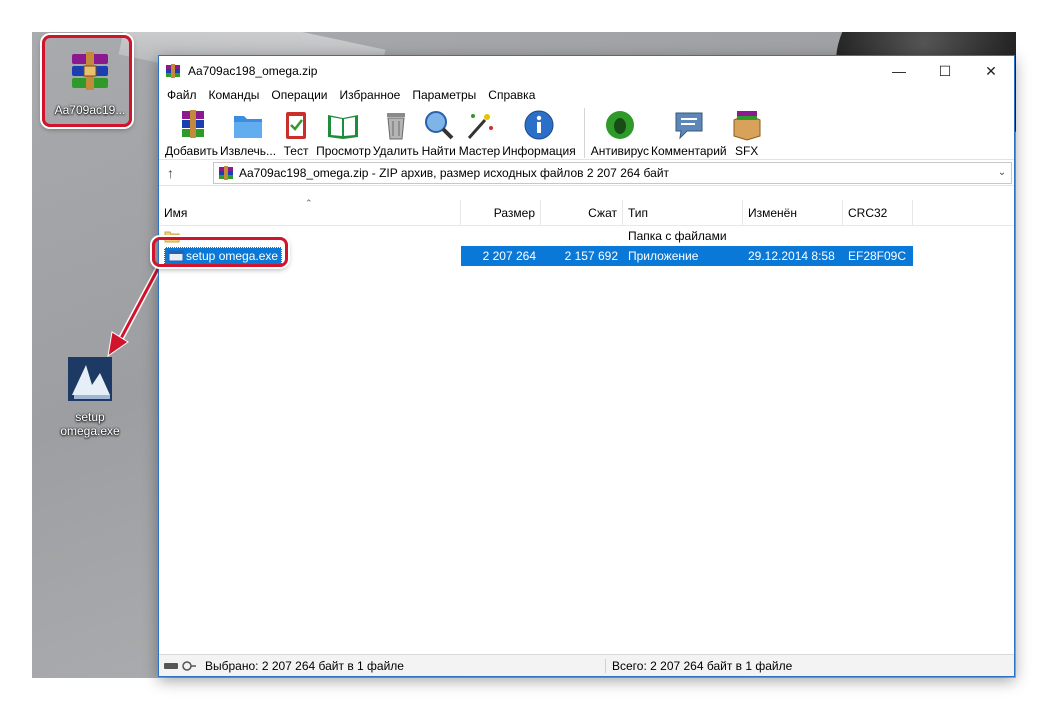  What do you see at coordinates (481, 126) in the screenshot?
I see `magic-wand-icon` at bounding box center [481, 126].